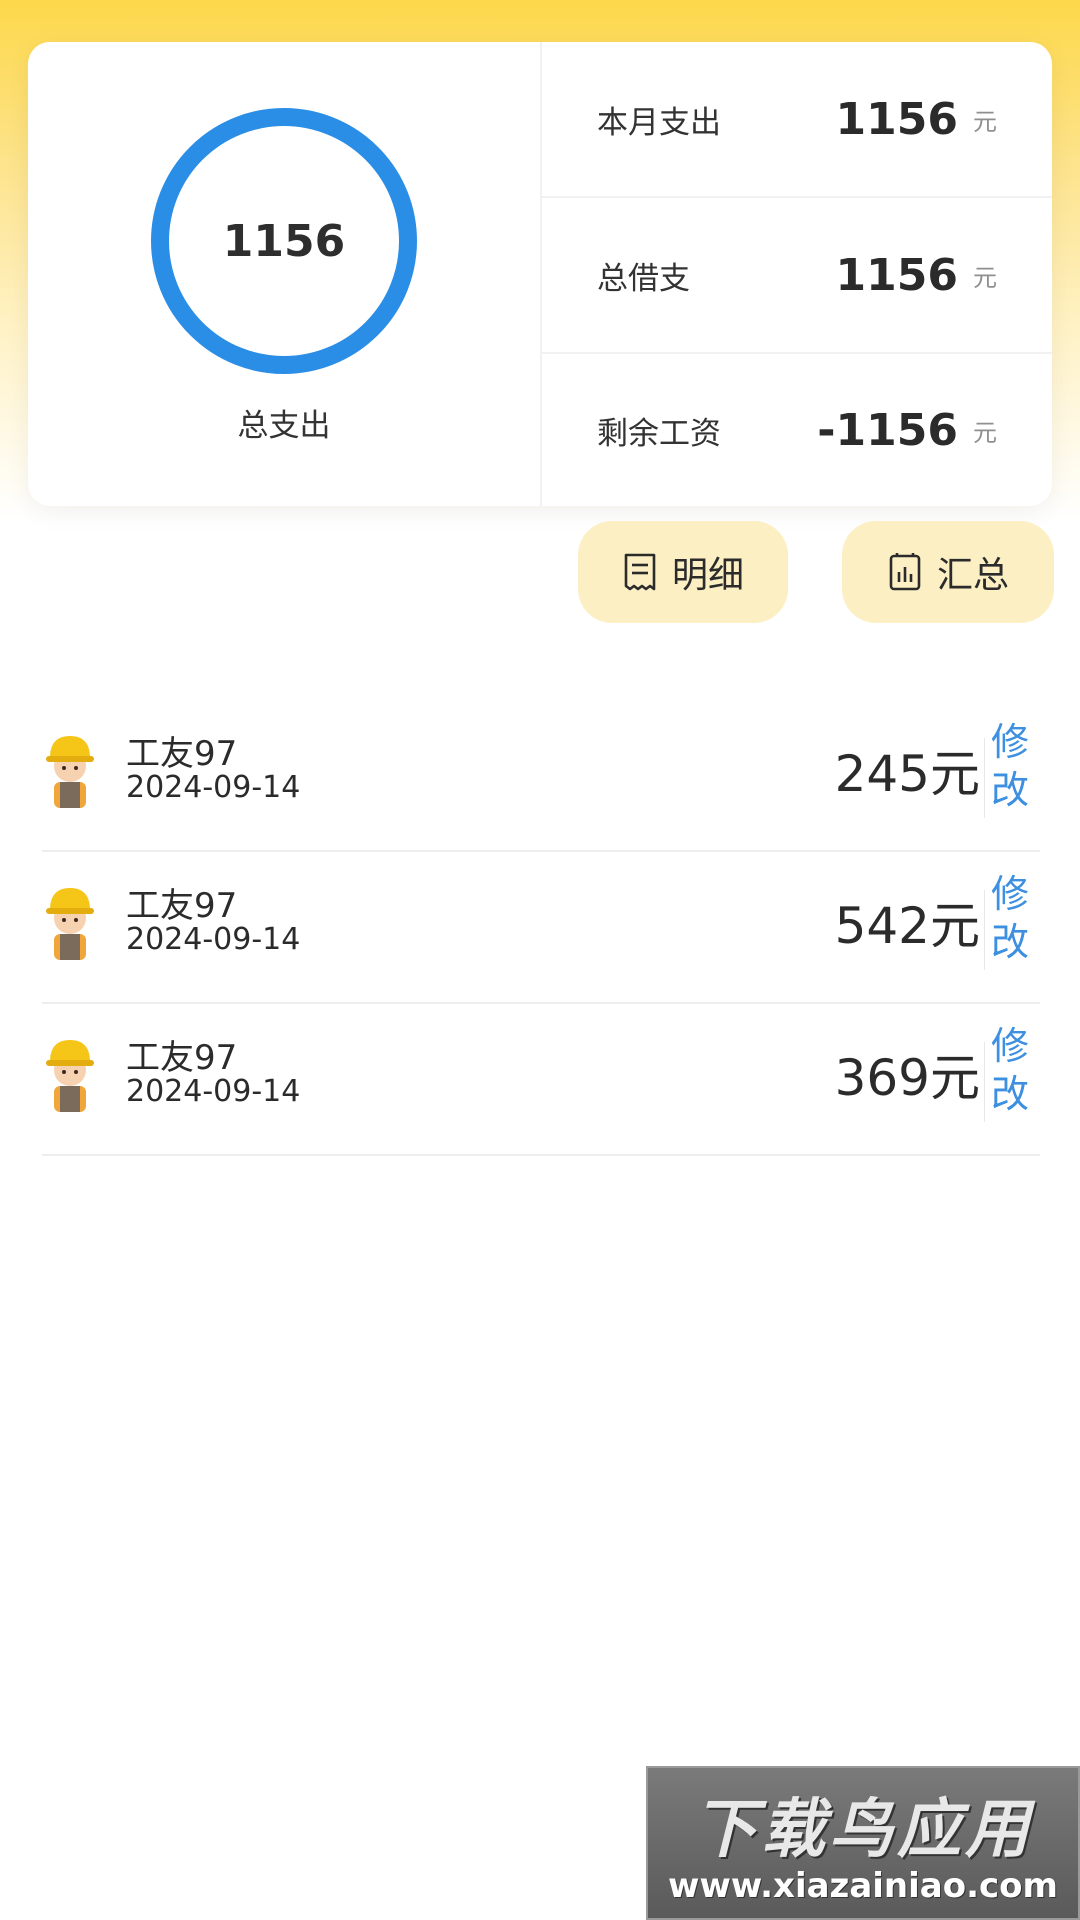 The image size is (1080, 1920). What do you see at coordinates (640, 572) in the screenshot?
I see `receipt-icon` at bounding box center [640, 572].